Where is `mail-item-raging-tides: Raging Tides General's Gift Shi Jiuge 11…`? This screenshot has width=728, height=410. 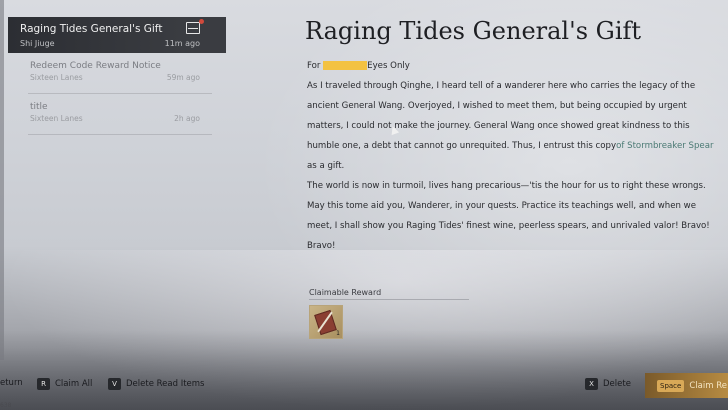 mail-item-raging-tides: Raging Tides General's Gift Shi Jiuge 11… is located at coordinates (117, 35).